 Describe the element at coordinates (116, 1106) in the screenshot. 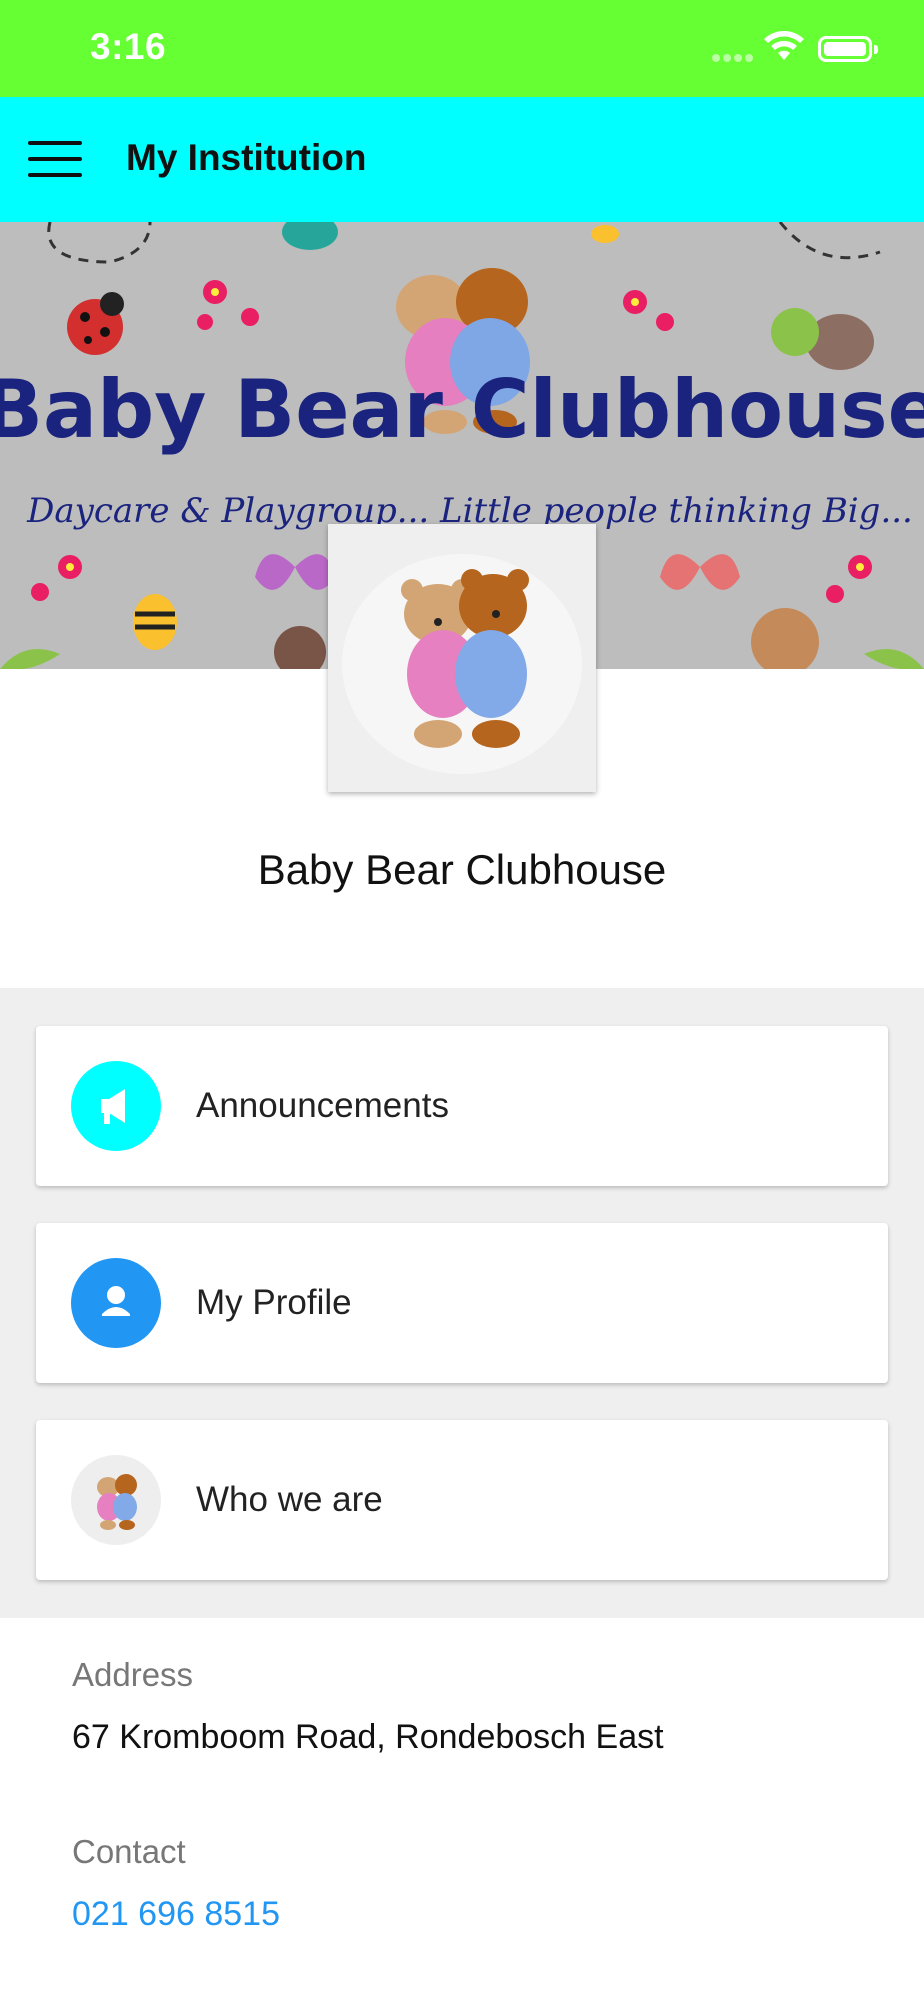

I see `megaphone-icon` at that location.